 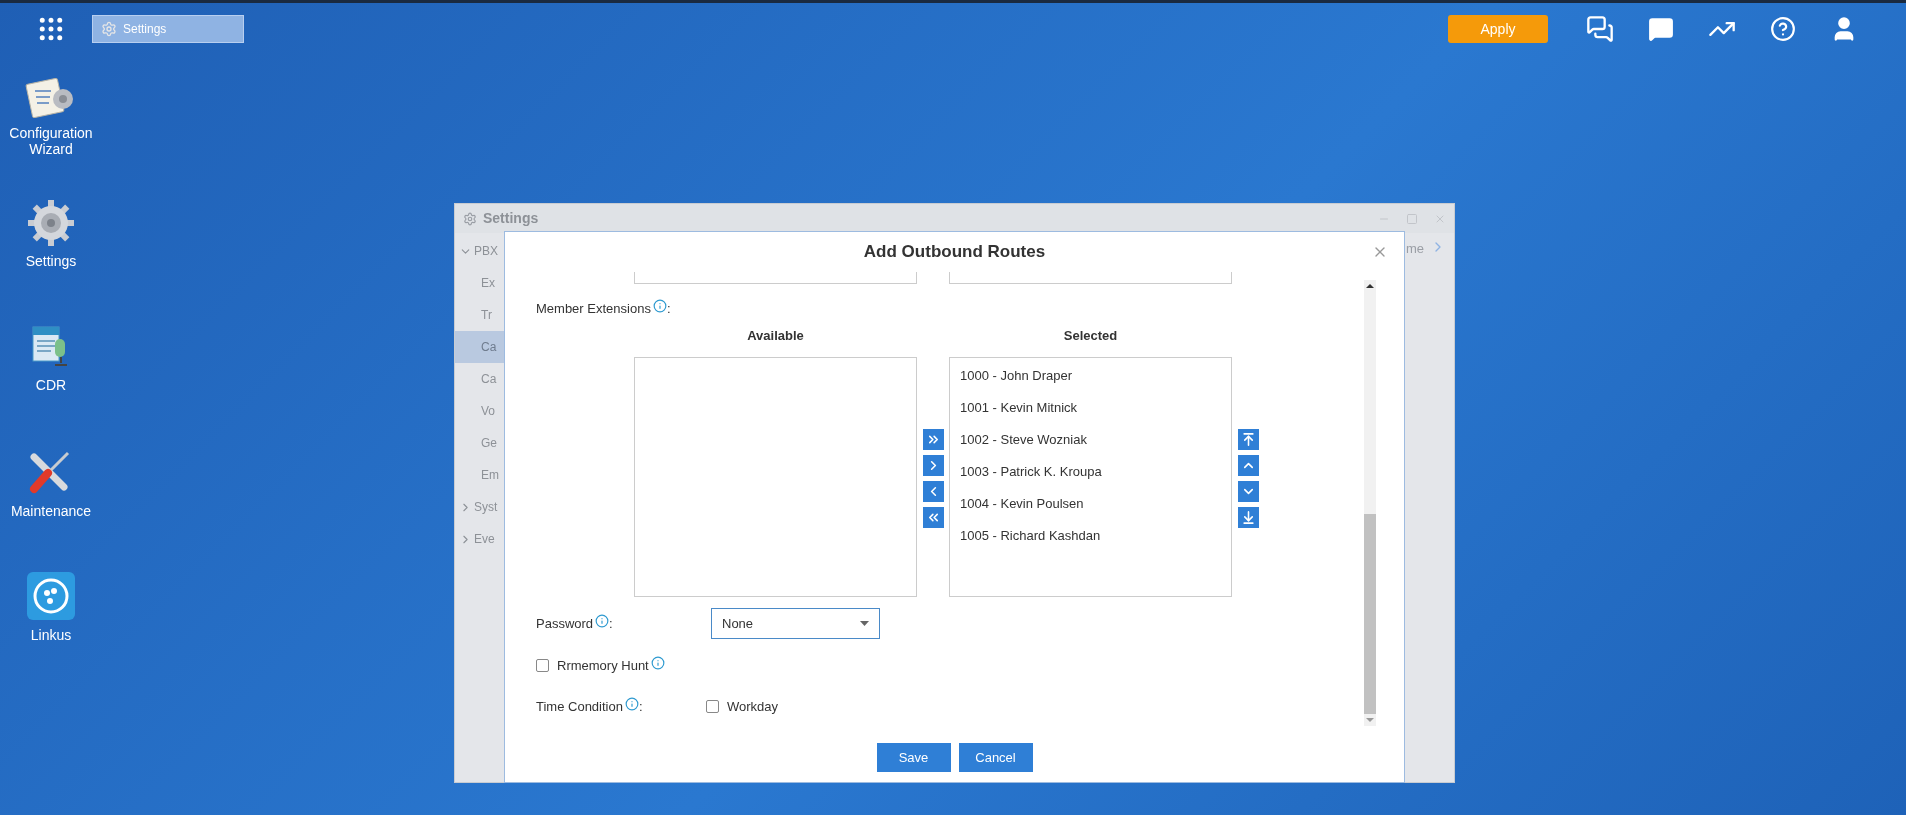 I want to click on desktop-icon-label: CDR, so click(x=51, y=385).